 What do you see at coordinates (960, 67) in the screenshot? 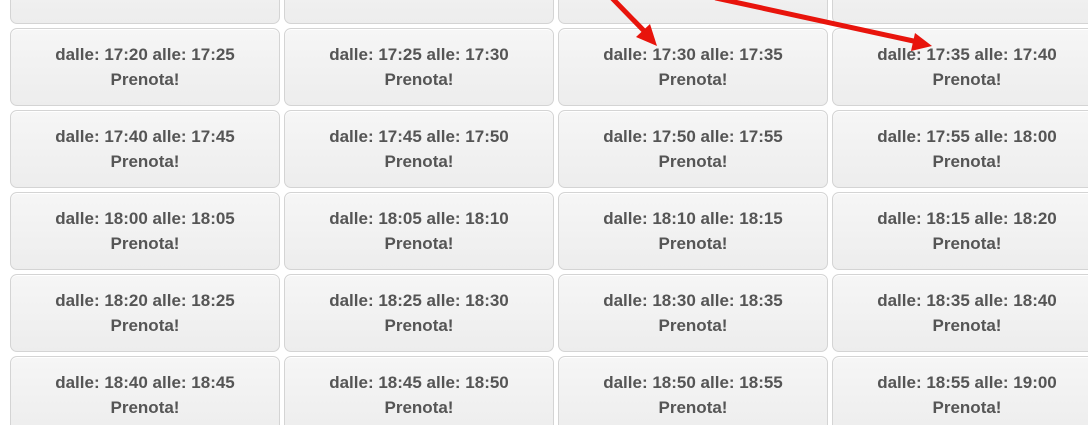
I see `slot-button-1735: dalle: 17:35 alle: 17:40 Prenota!` at bounding box center [960, 67].